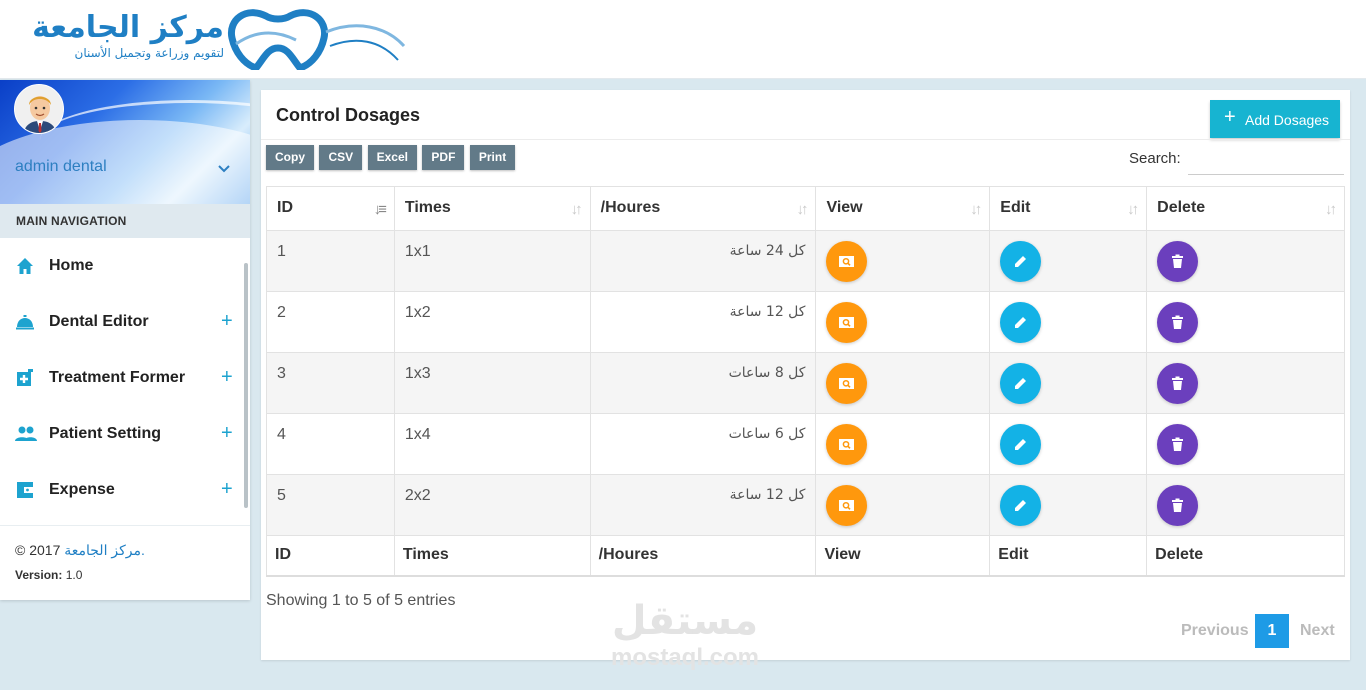 This screenshot has height=690, width=1366. I want to click on excel-button: Excel, so click(392, 157).